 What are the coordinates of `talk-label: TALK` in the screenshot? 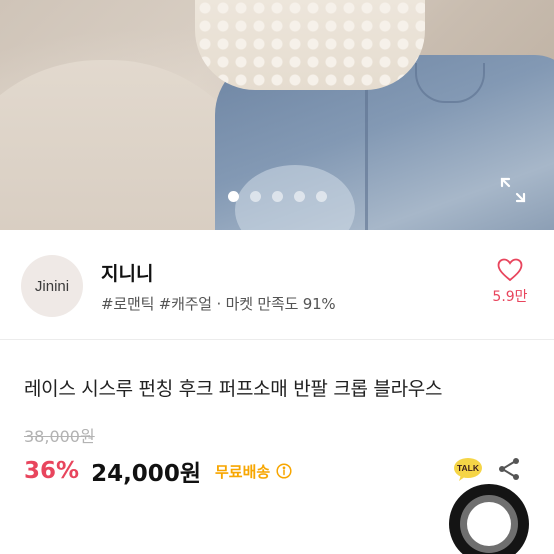 It's located at (468, 468).